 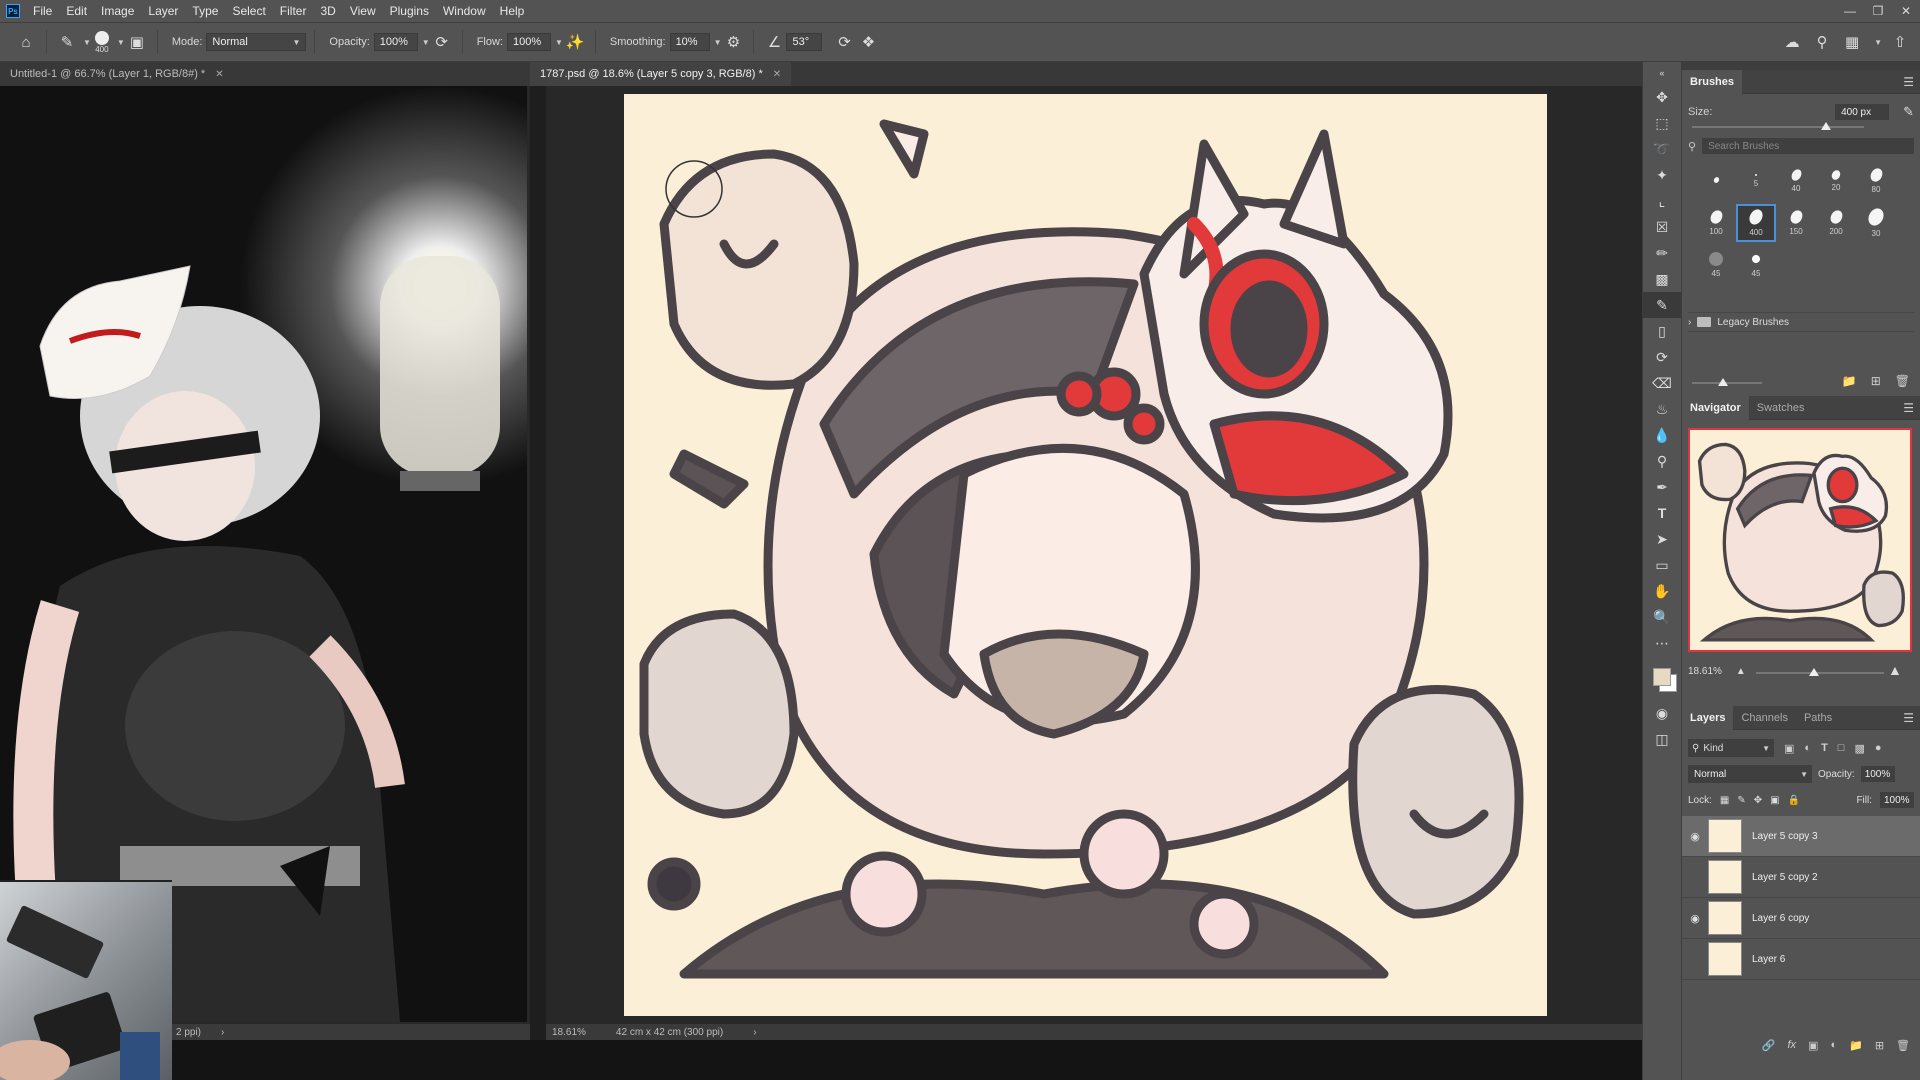 I want to click on eraser-icon: ⌫, so click(x=1662, y=383).